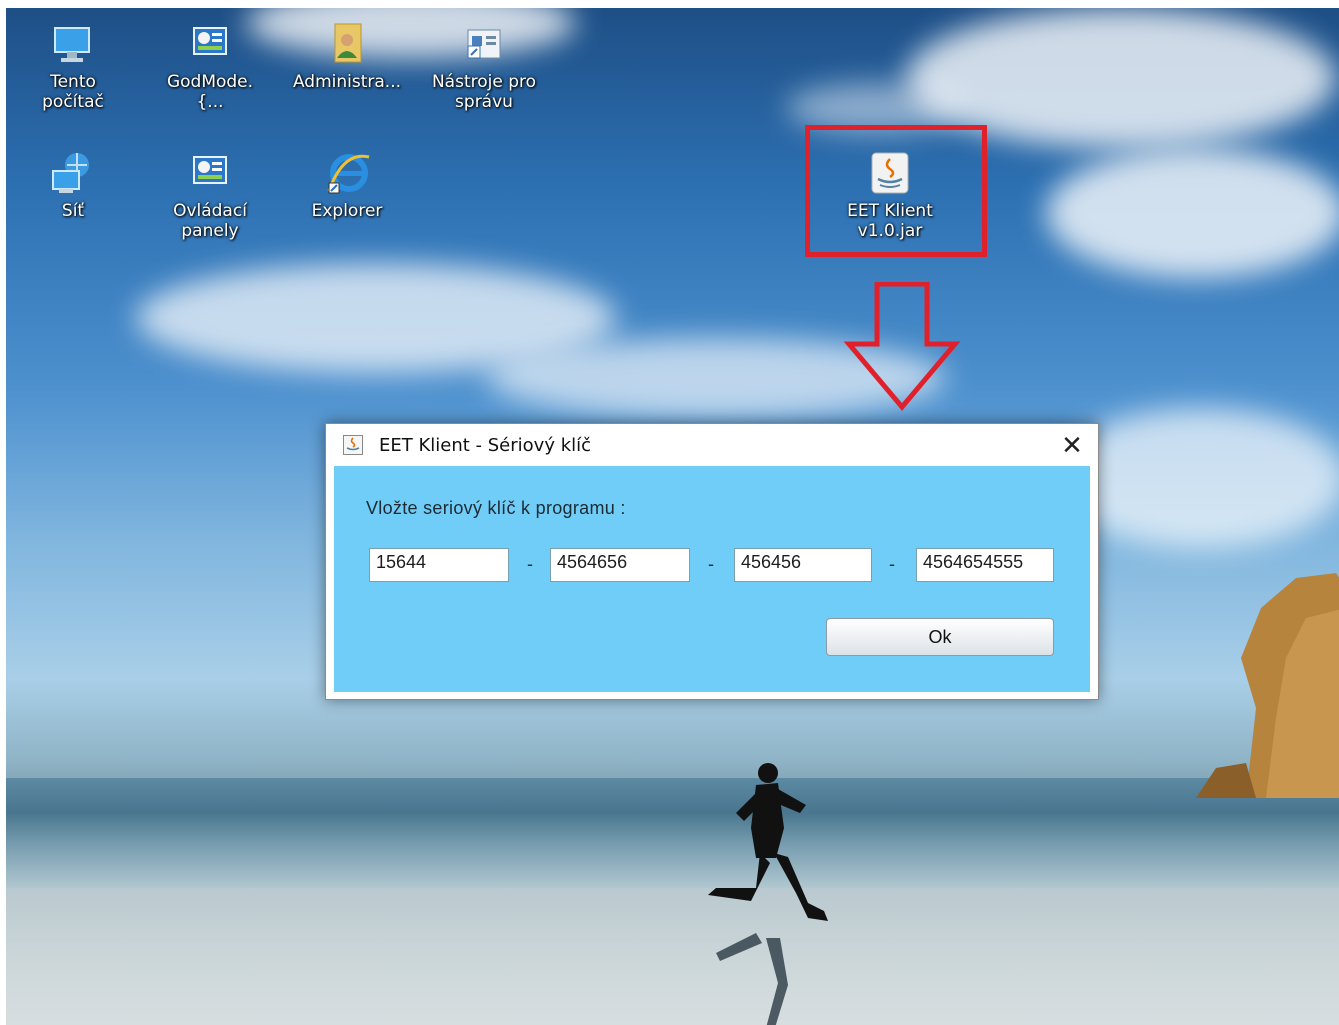 This screenshot has width=1339, height=1025. I want to click on ok-button: Ok, so click(940, 637).